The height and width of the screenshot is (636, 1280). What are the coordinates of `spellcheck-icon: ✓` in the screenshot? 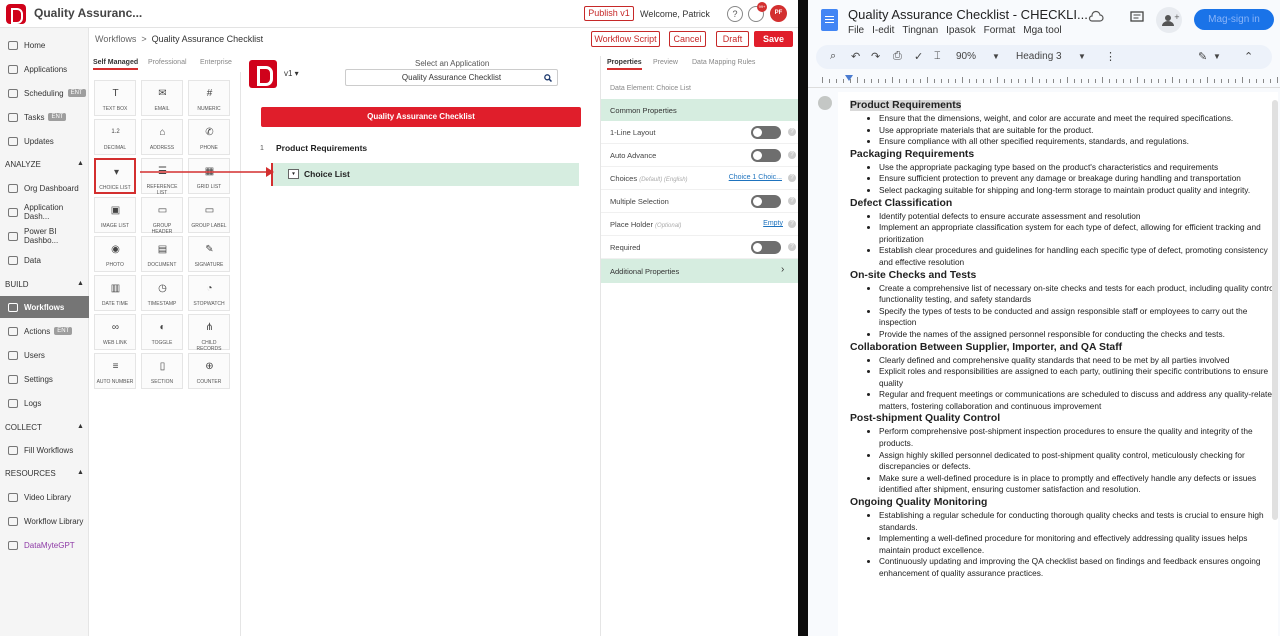 It's located at (918, 56).